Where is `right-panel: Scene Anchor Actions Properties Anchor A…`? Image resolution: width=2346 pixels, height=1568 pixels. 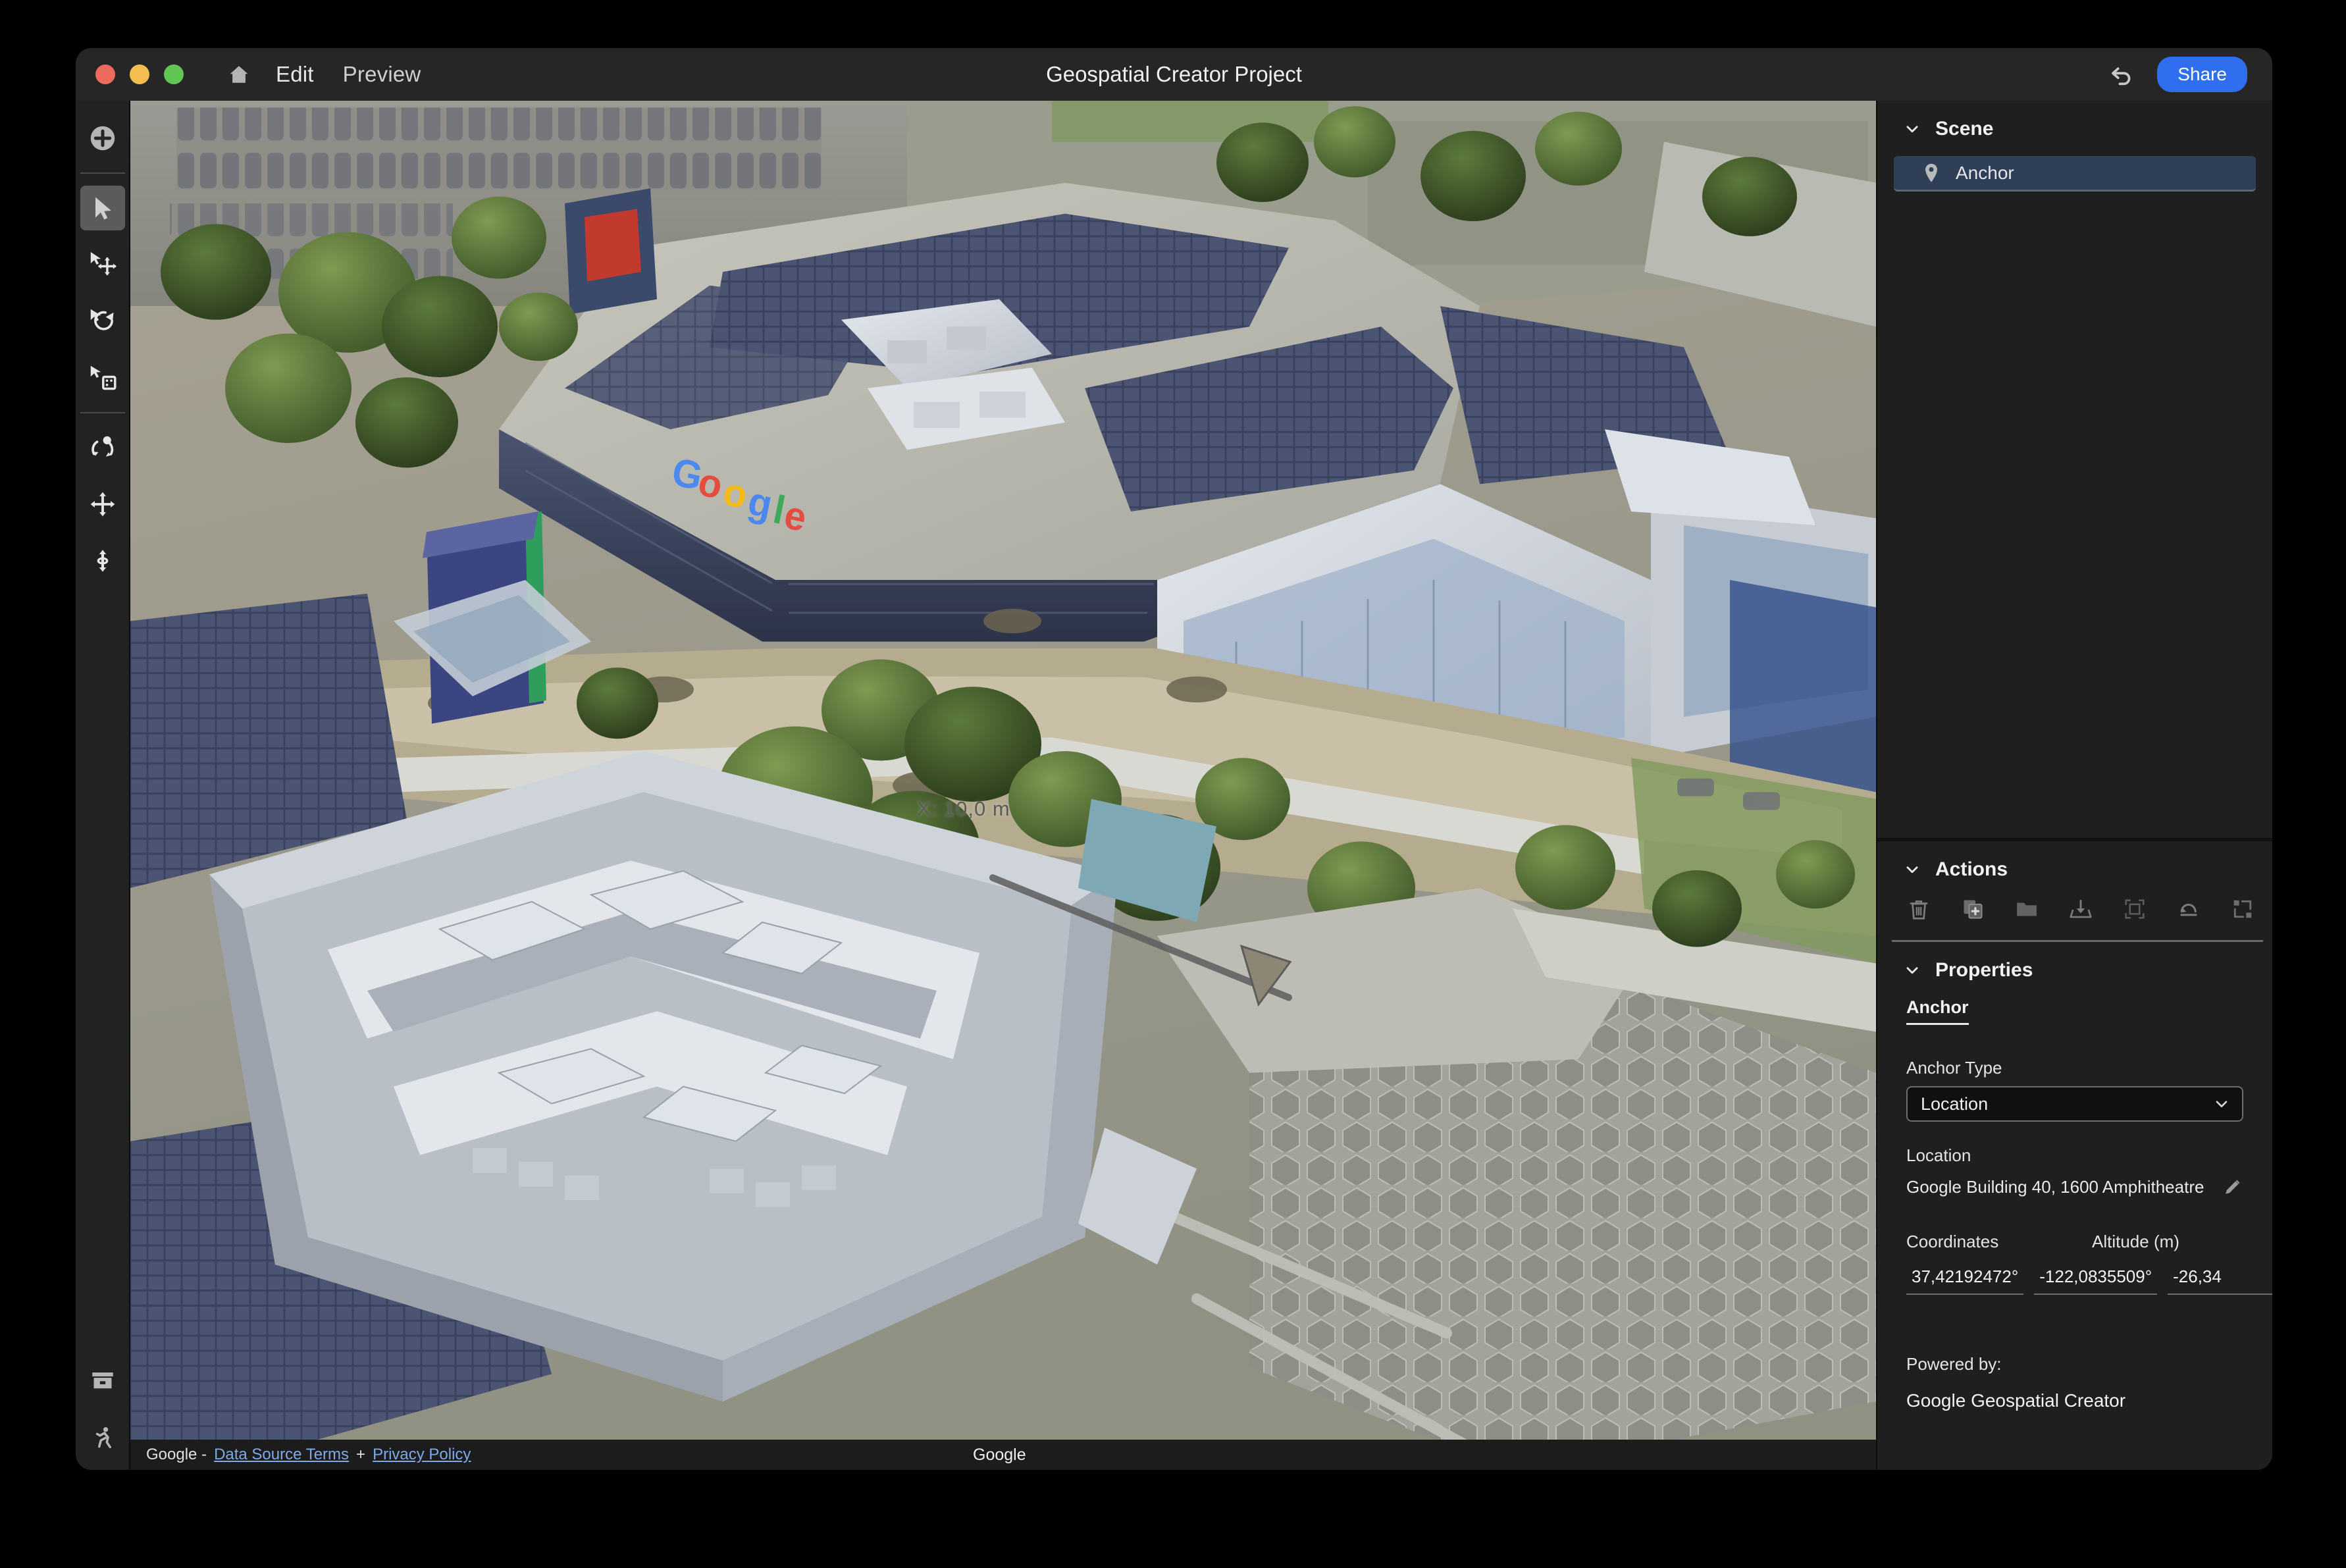
right-panel: Scene Anchor Actions Properties Anchor A… is located at coordinates (2074, 785).